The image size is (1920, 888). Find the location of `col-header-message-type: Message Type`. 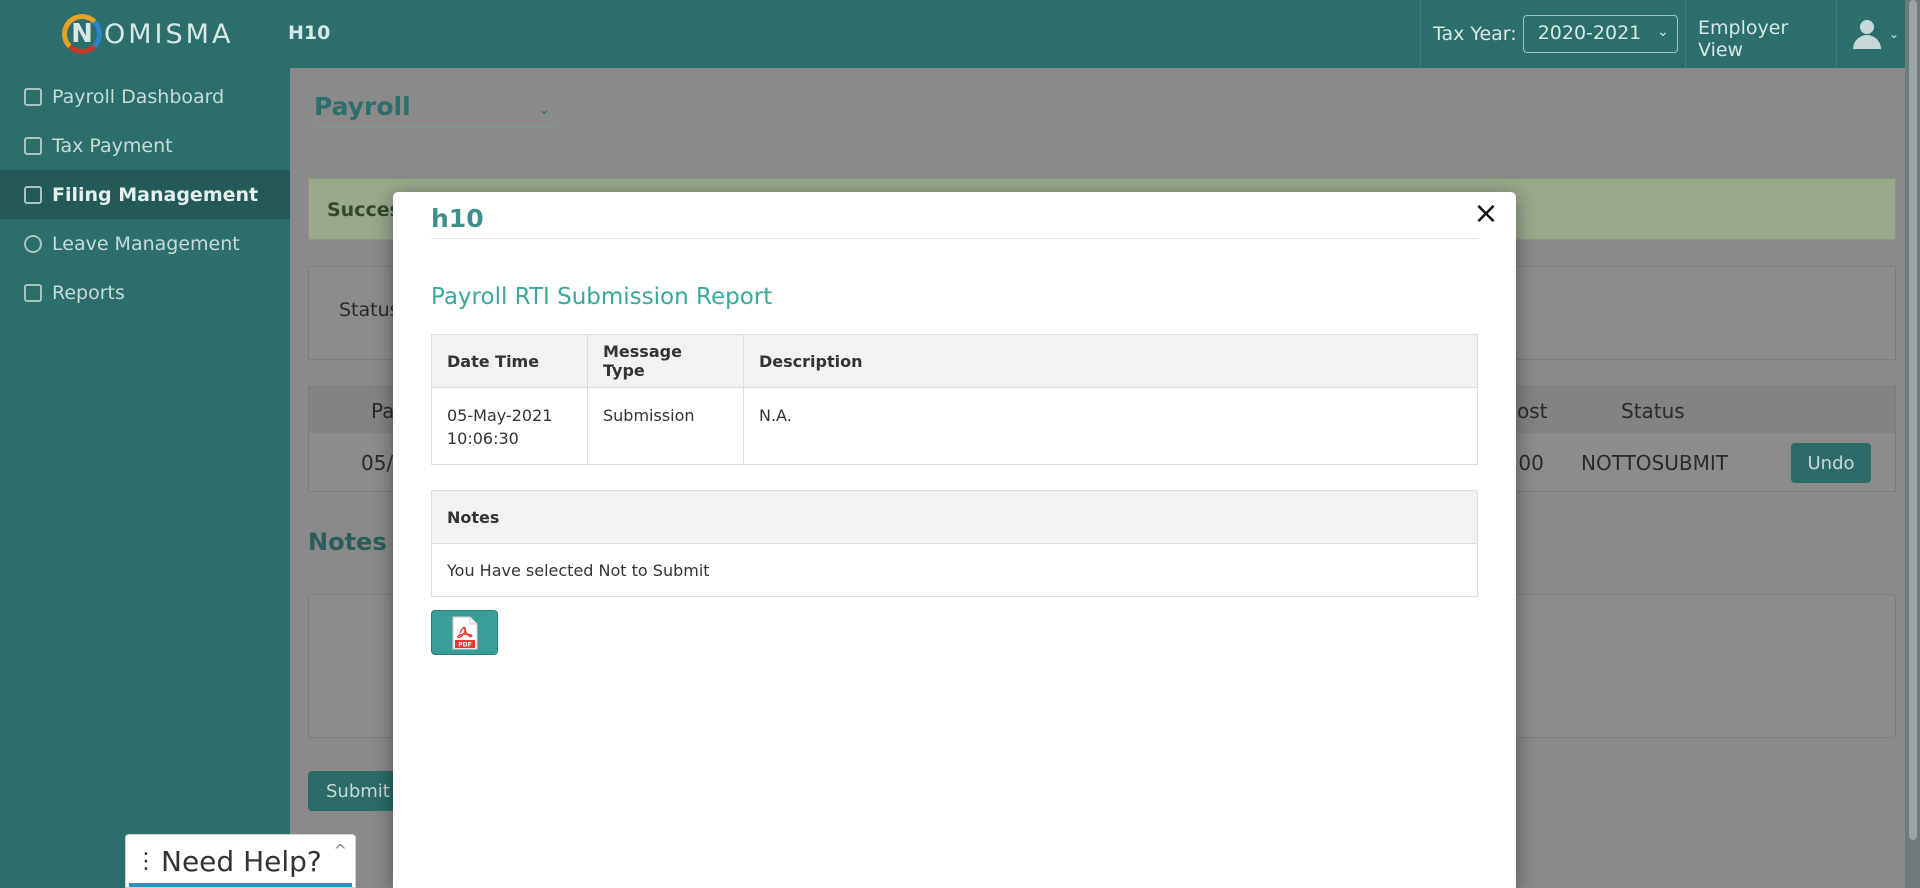

col-header-message-type: Message Type is located at coordinates (665, 361).